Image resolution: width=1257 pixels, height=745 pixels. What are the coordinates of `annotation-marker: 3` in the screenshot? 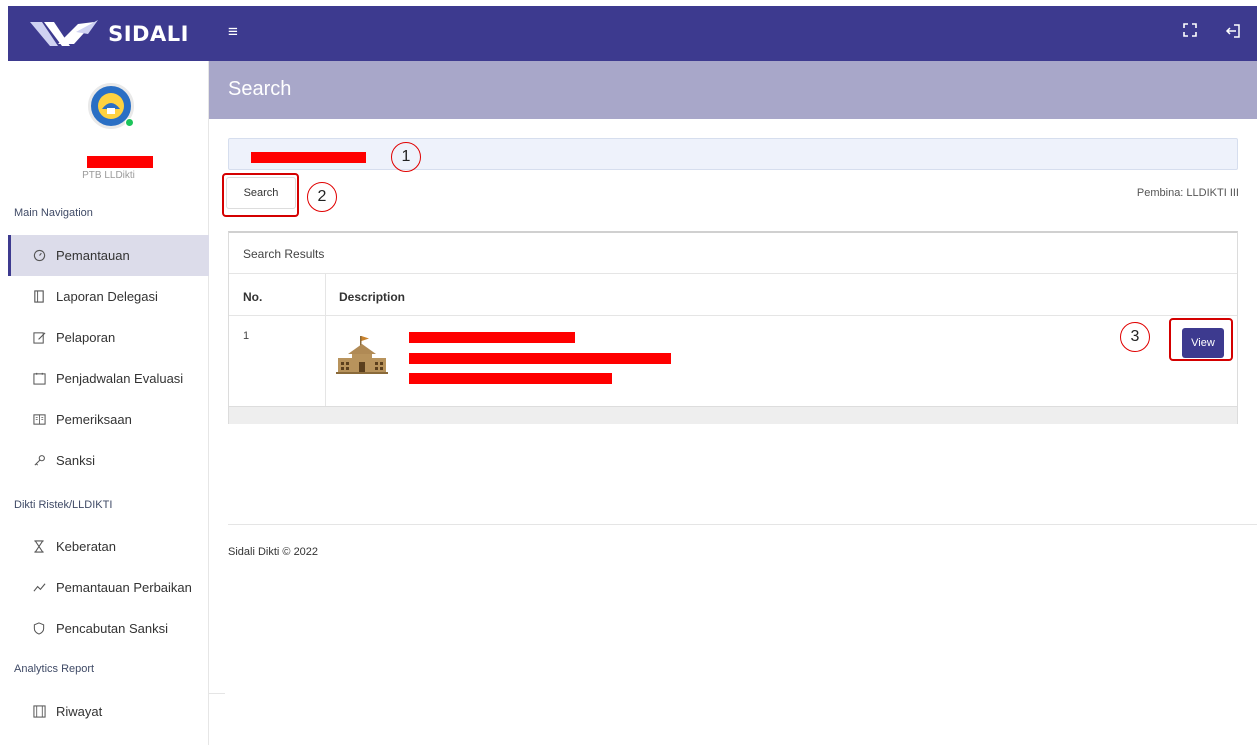 It's located at (1135, 337).